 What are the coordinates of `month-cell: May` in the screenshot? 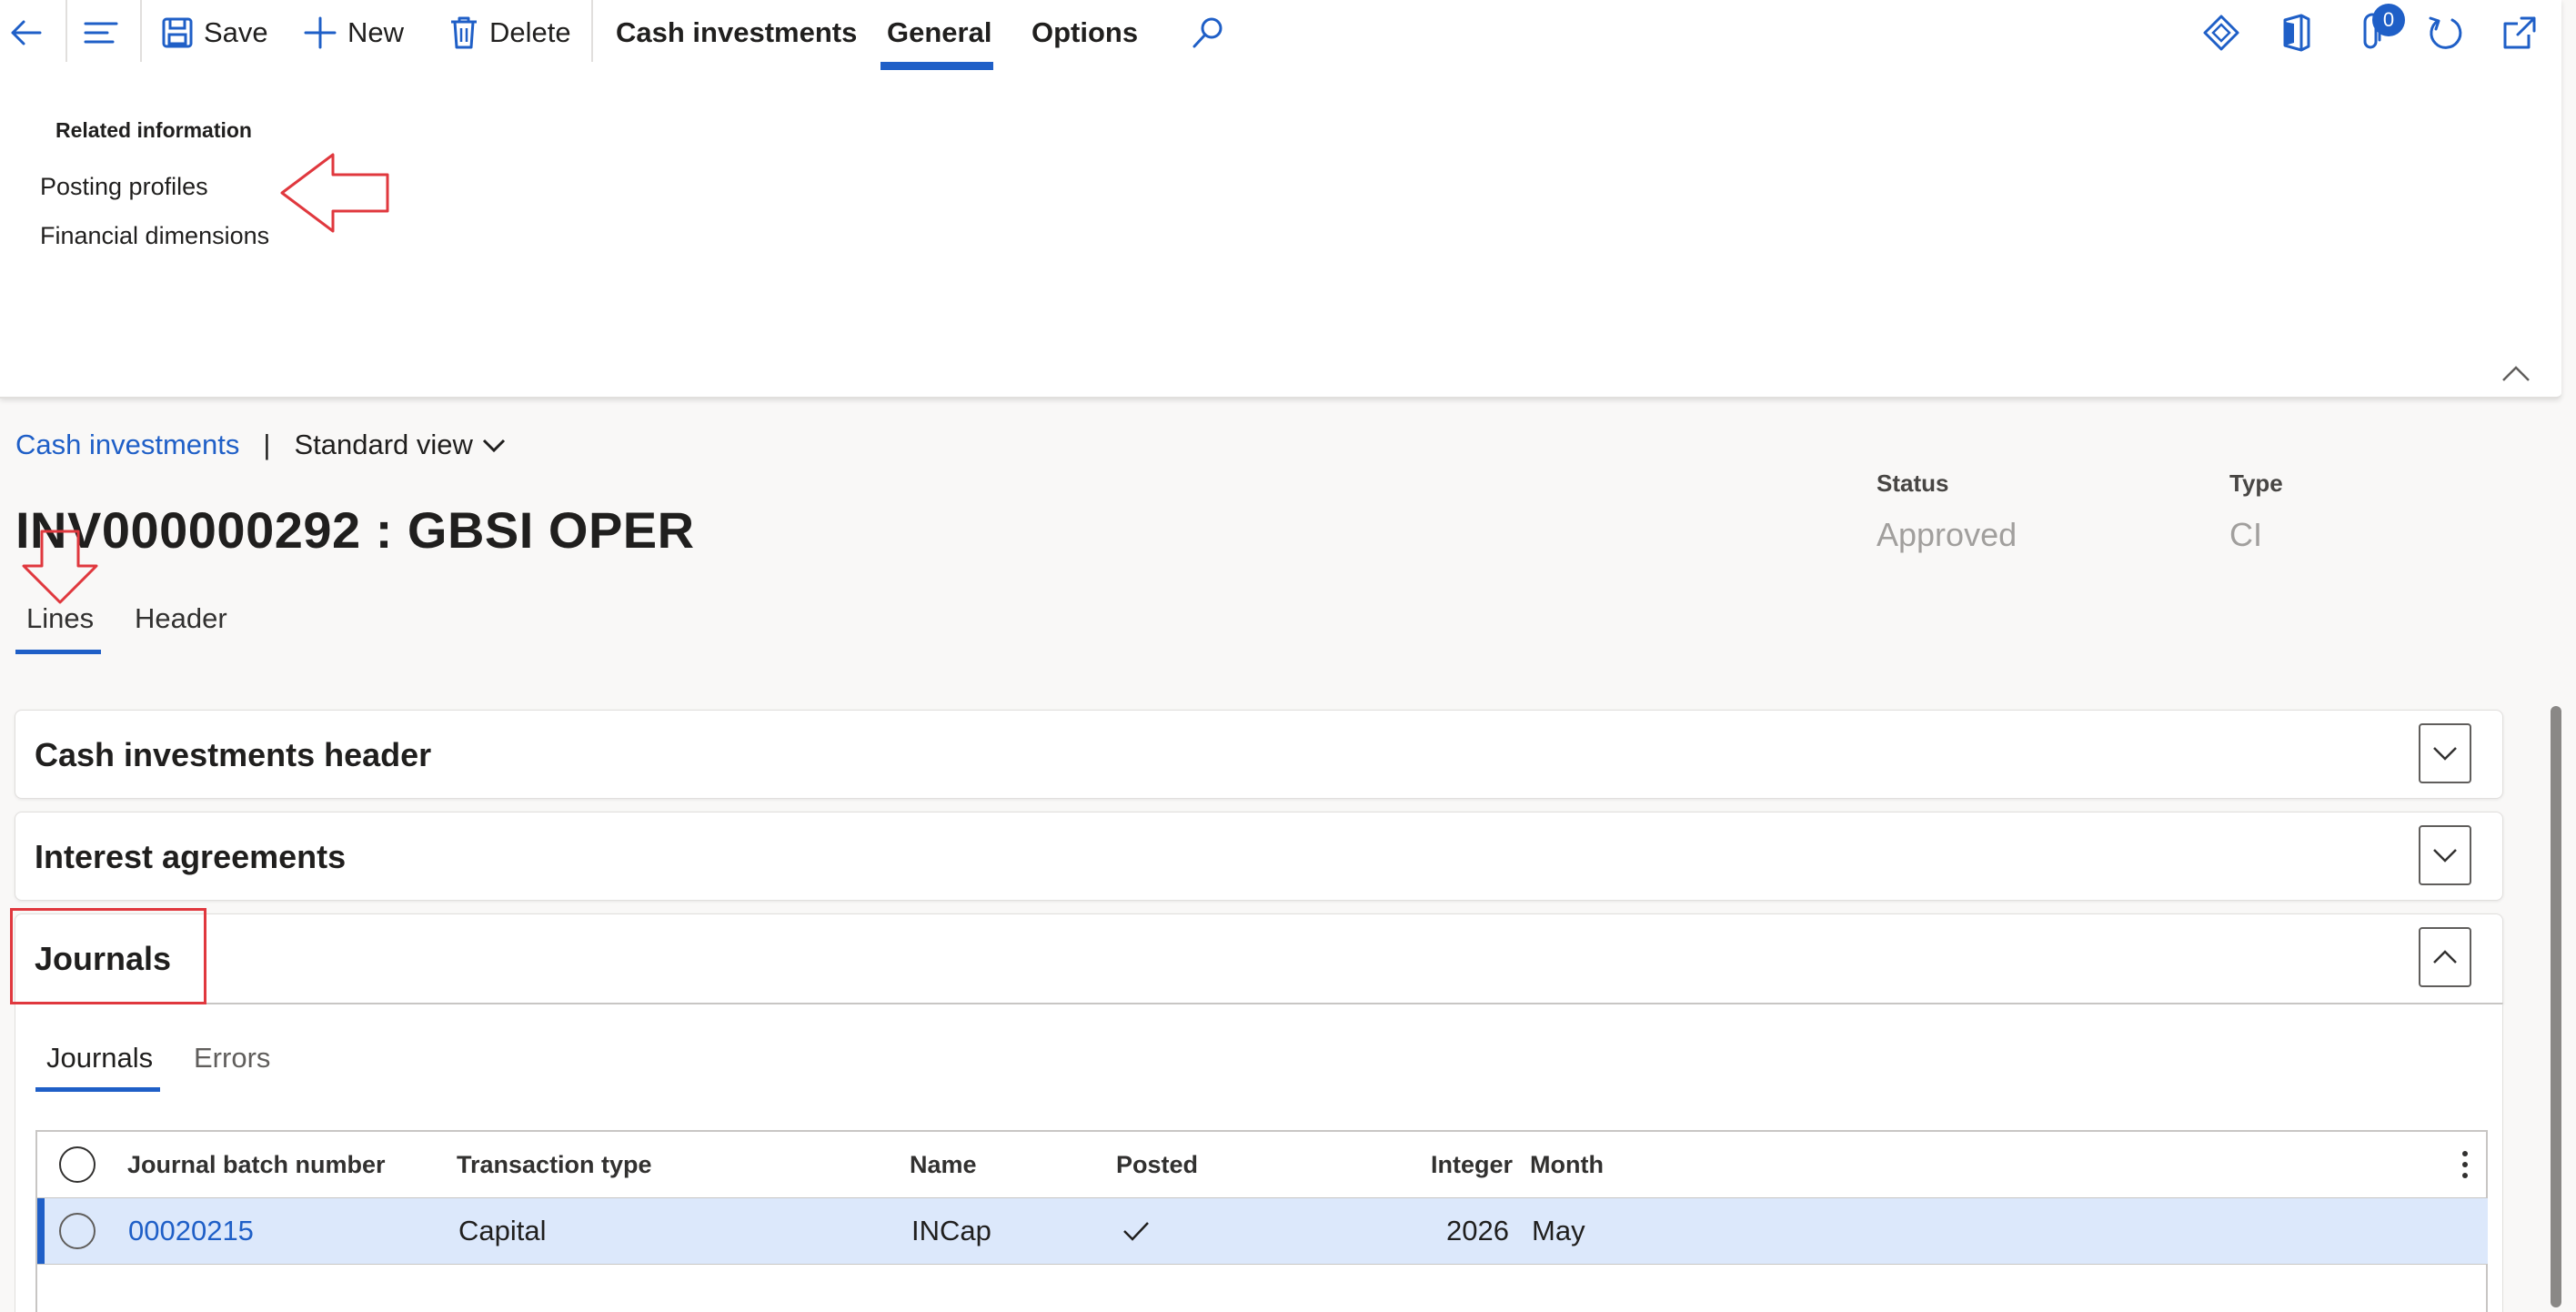 It's located at (1558, 1230).